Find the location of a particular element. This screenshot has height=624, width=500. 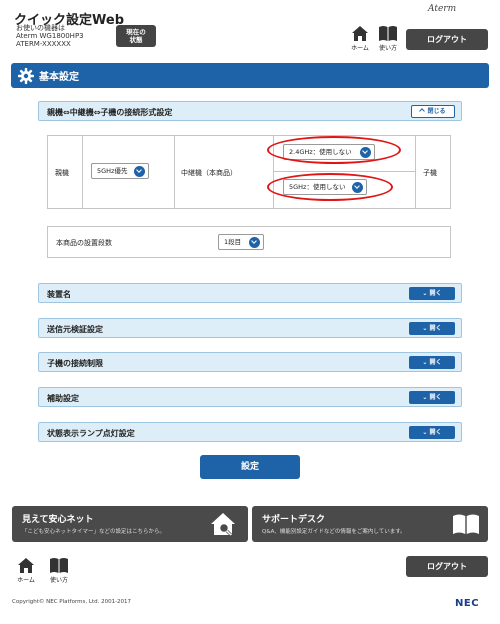

safe-net-banner: 見えて安心ネット 「こども安心ネットタイマー」などの設定はこちらから。 is located at coordinates (130, 524).